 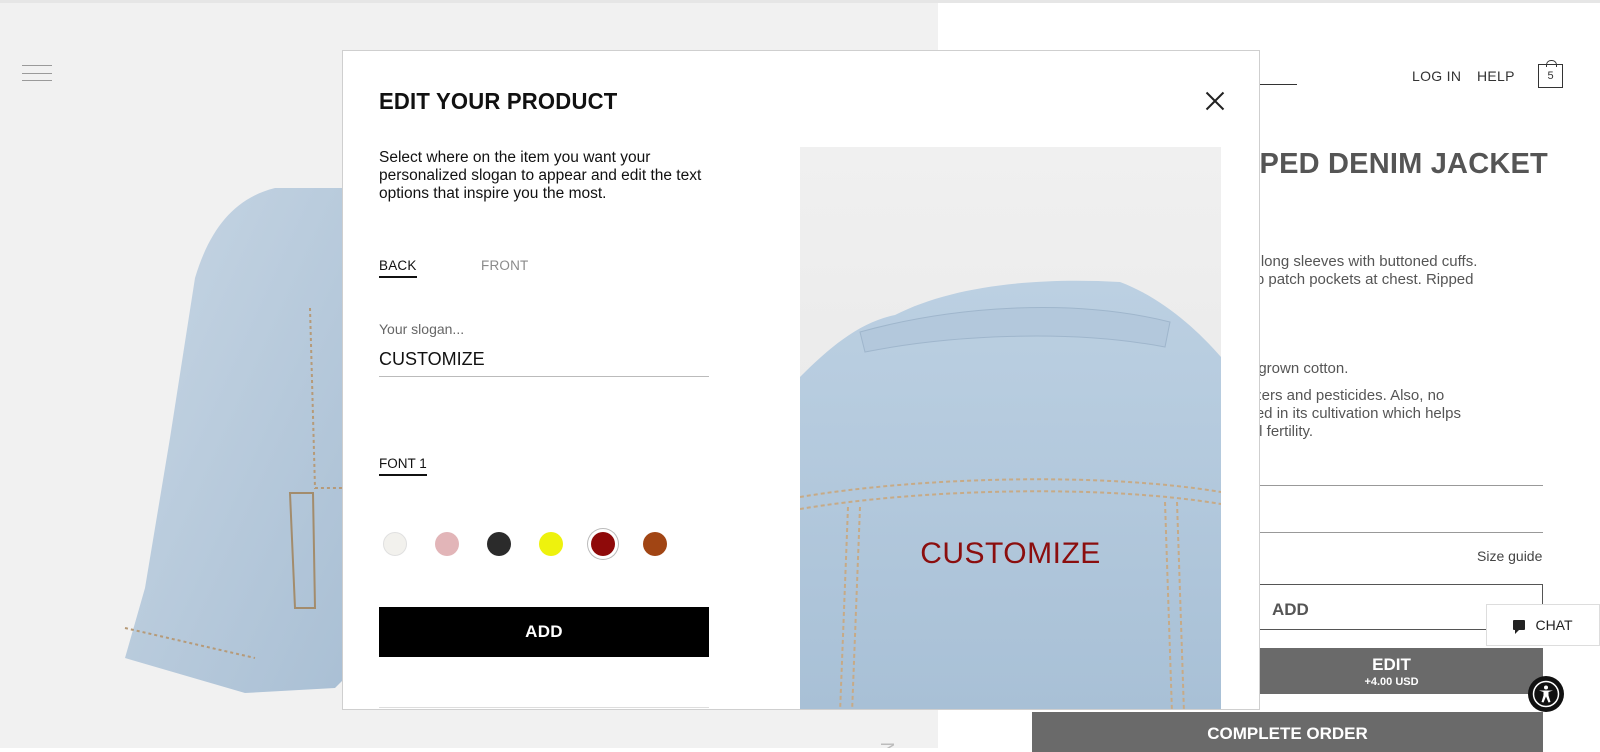 What do you see at coordinates (1509, 556) in the screenshot?
I see `size-guide-link: Size guide` at bounding box center [1509, 556].